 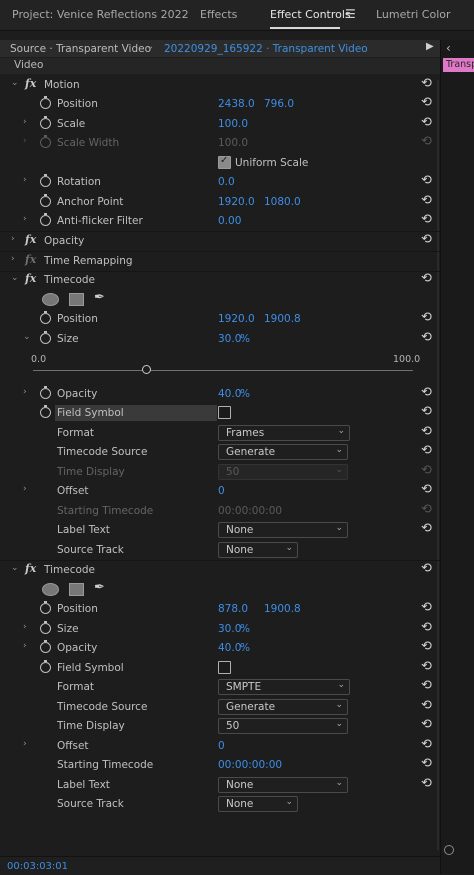 I want to click on scroll-left-icon: ‹, so click(x=448, y=48).